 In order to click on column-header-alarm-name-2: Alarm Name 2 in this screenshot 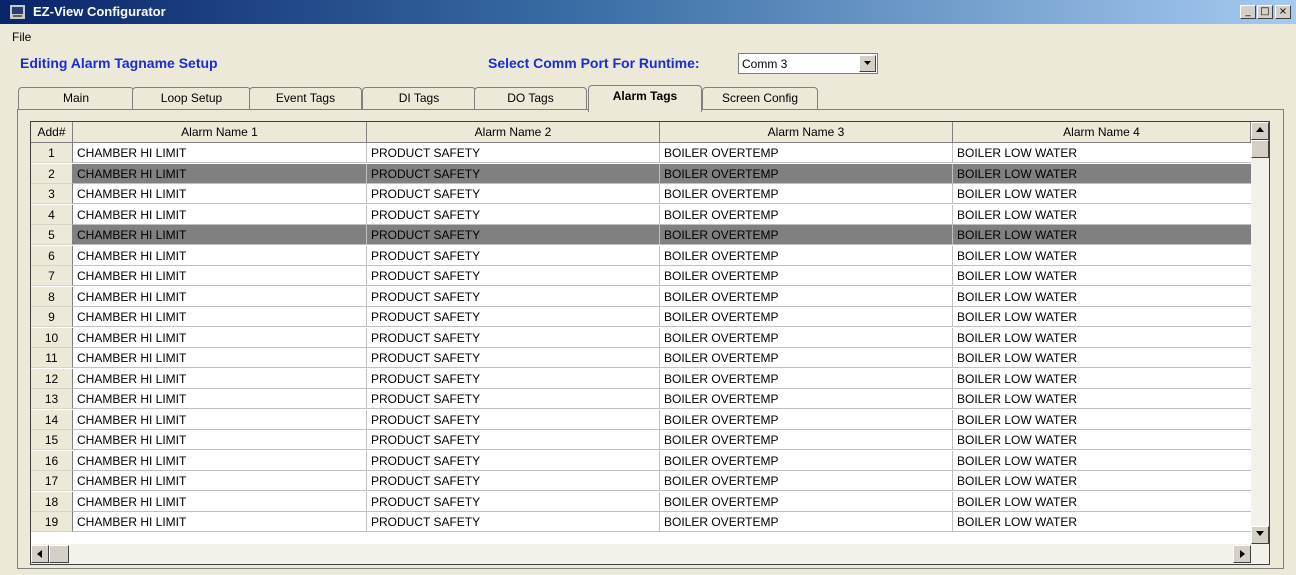, I will do `click(513, 132)`.